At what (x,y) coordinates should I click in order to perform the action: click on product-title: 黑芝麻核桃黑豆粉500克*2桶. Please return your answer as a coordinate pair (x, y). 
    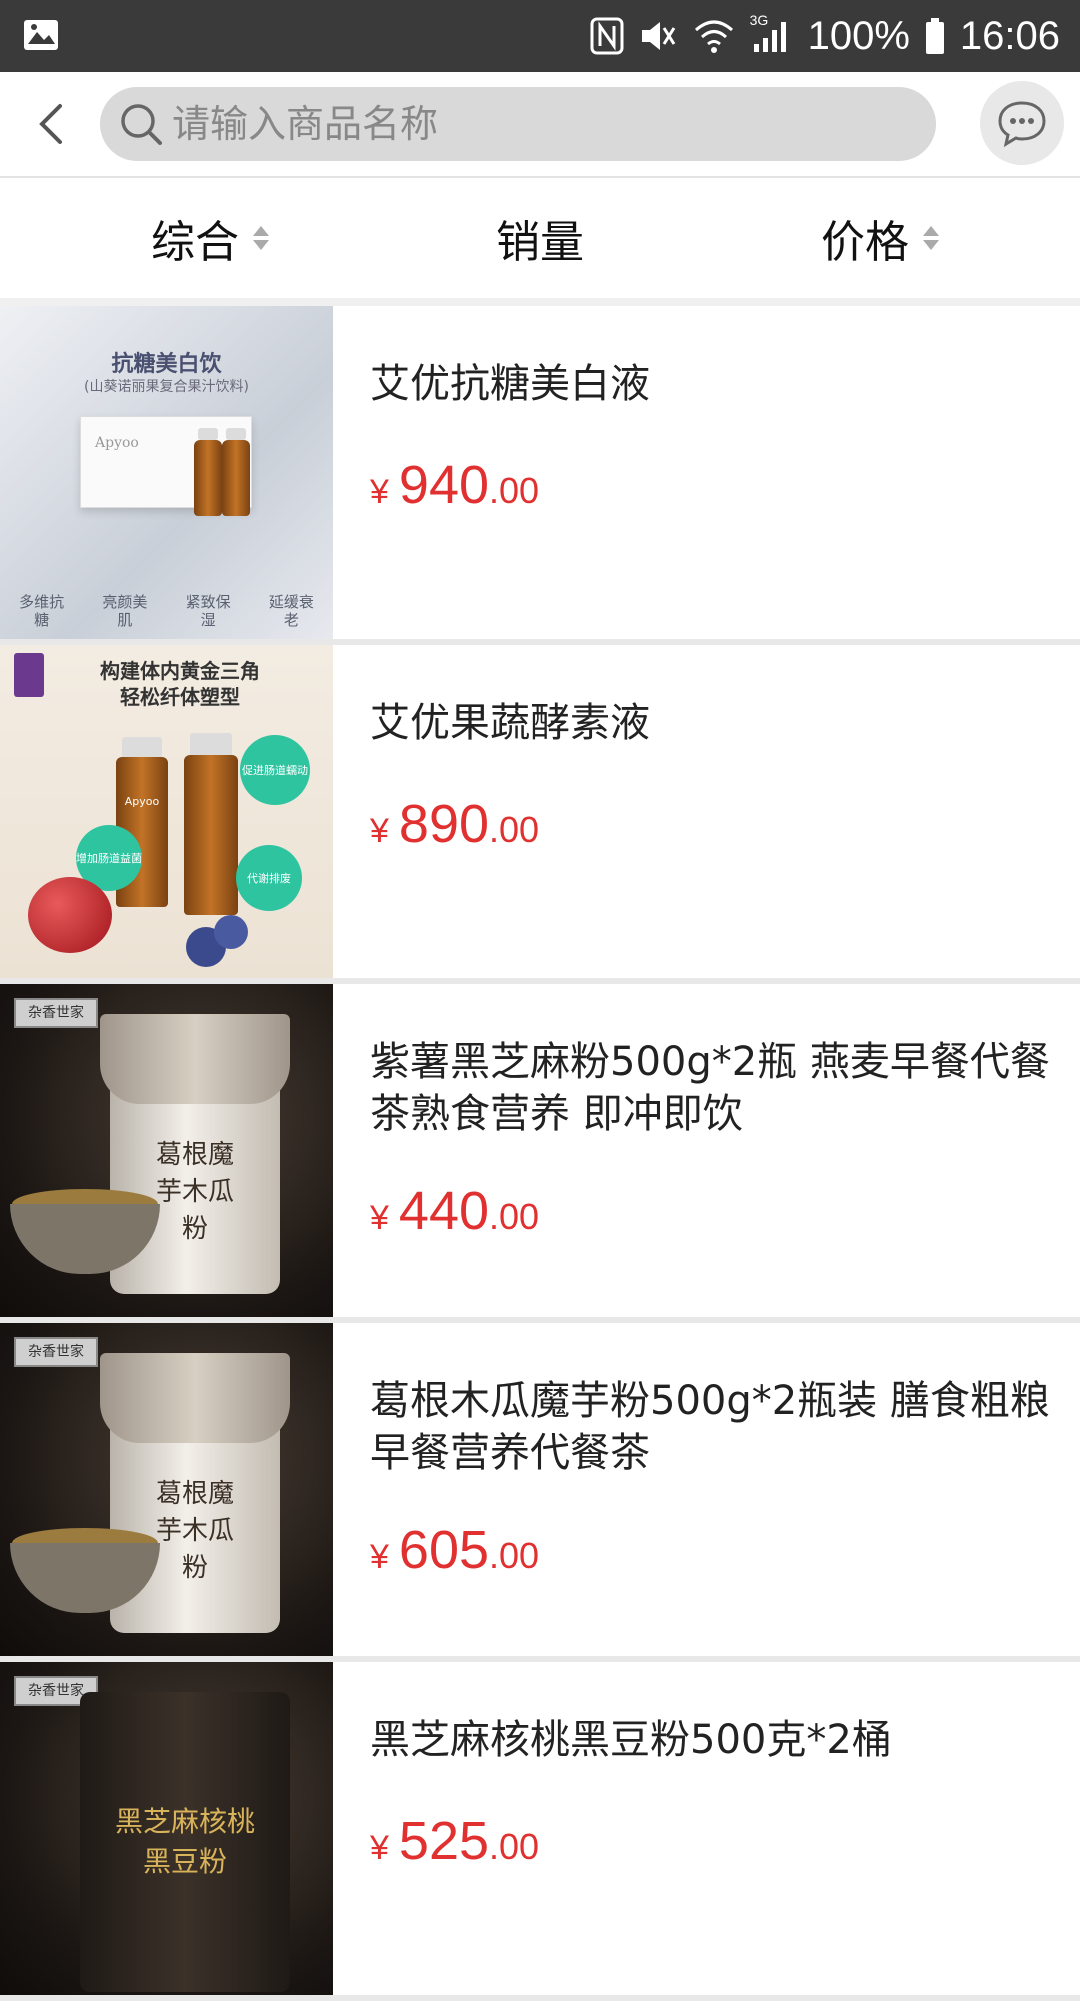
    Looking at the image, I should click on (631, 1740).